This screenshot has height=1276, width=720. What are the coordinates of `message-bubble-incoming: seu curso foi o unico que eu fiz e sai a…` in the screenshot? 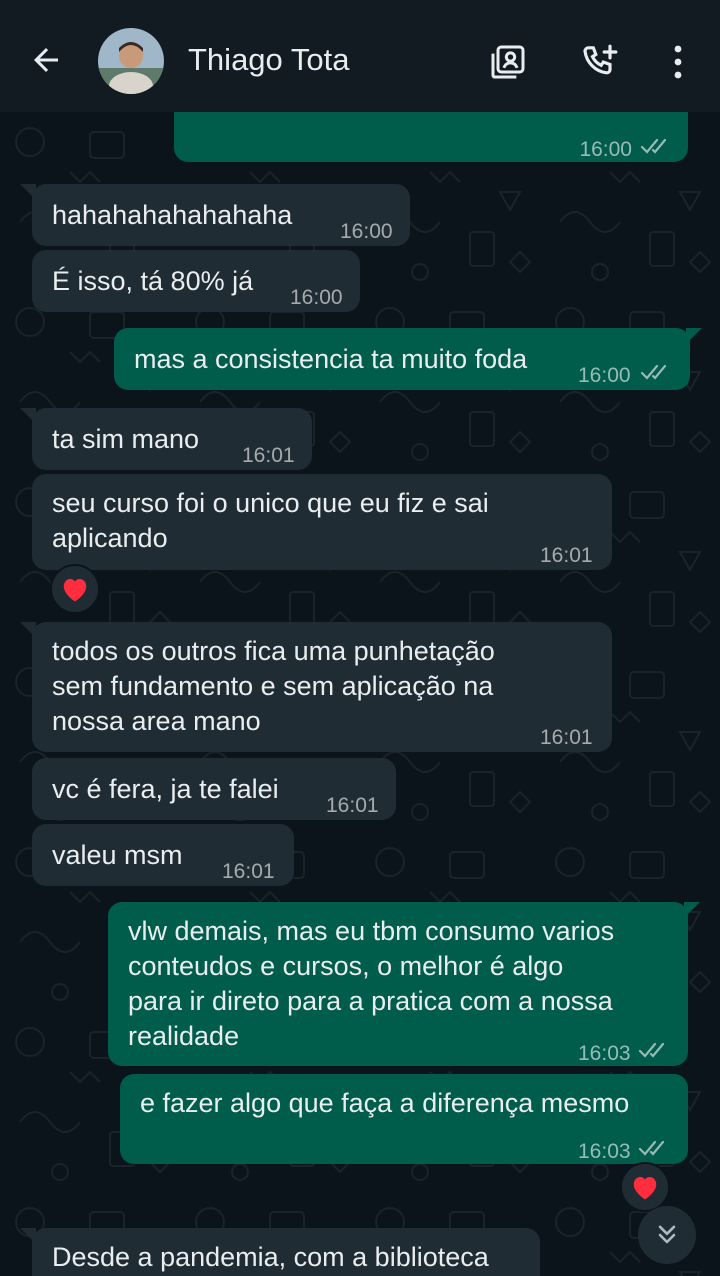 It's located at (322, 522).